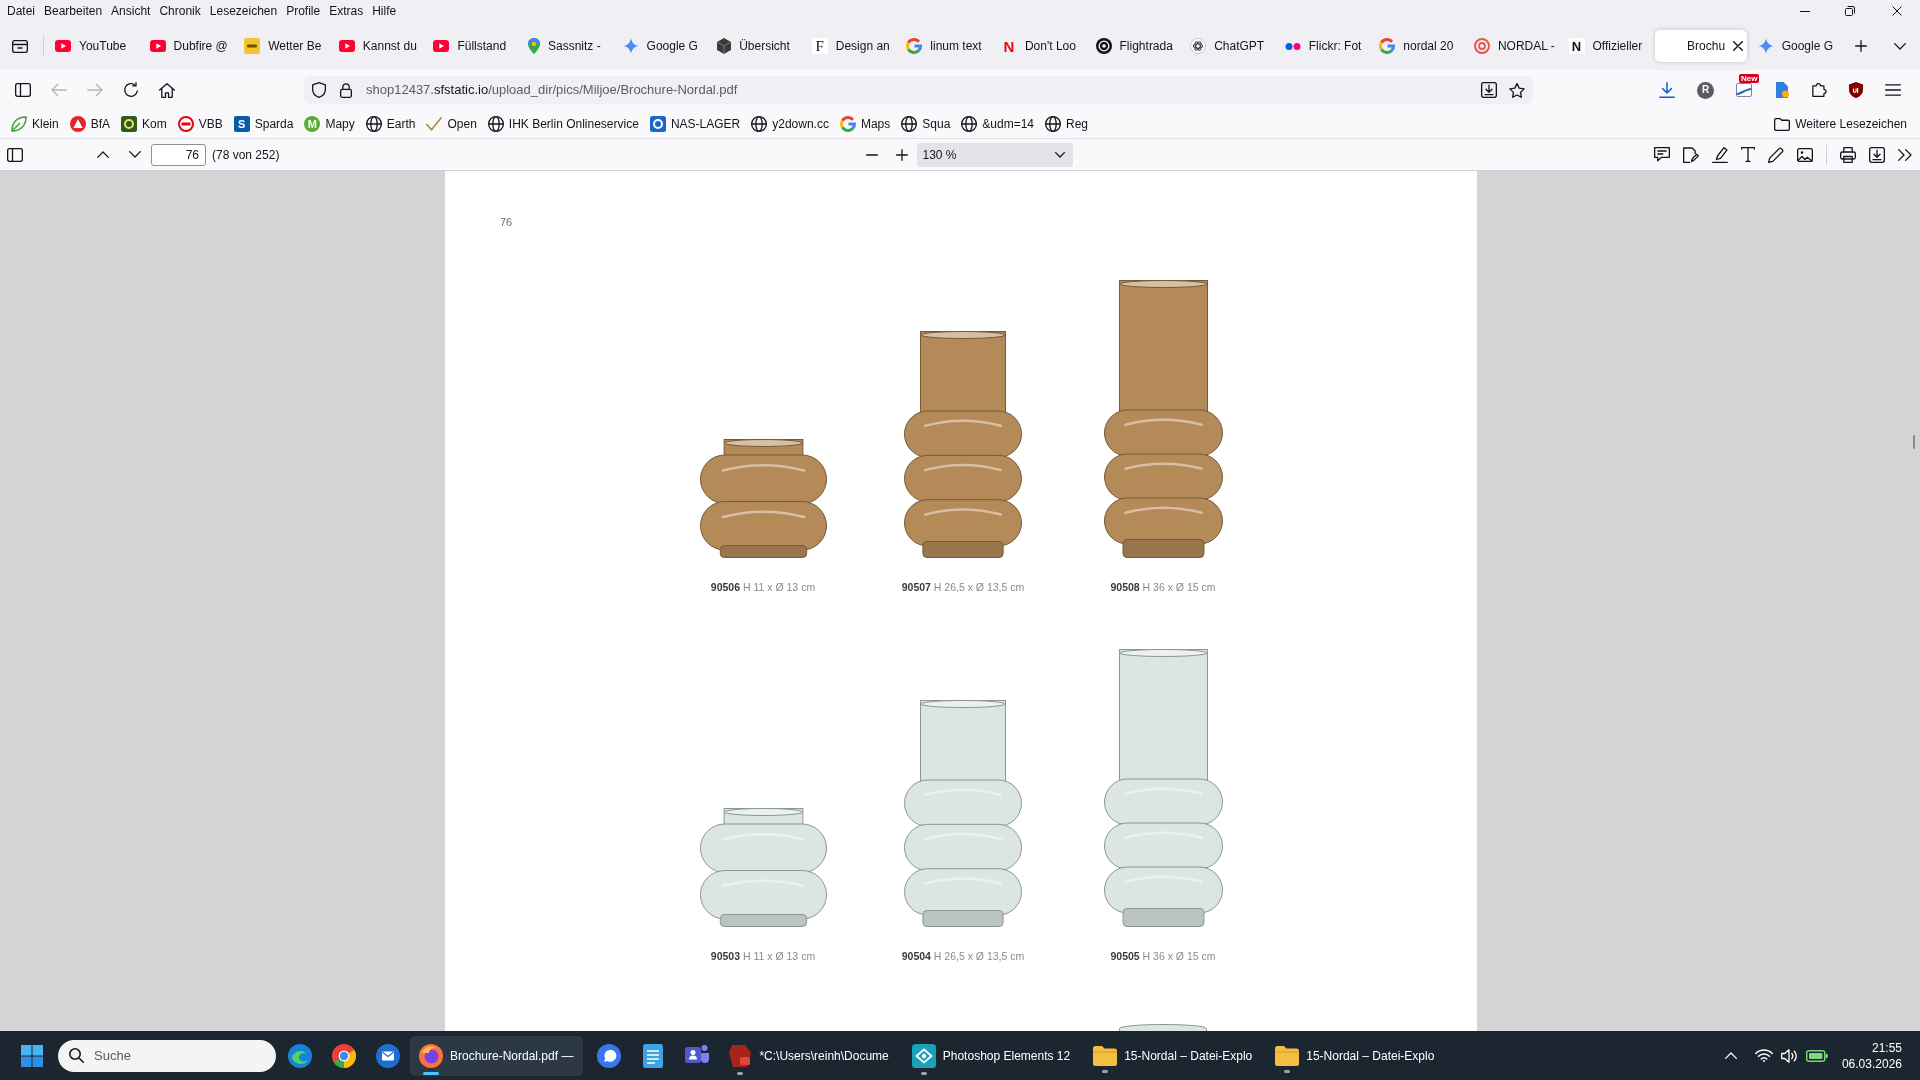 This screenshot has height=1080, width=1920. Describe the element at coordinates (73, 11) in the screenshot. I see `menu-item: Bearbeiten` at that location.